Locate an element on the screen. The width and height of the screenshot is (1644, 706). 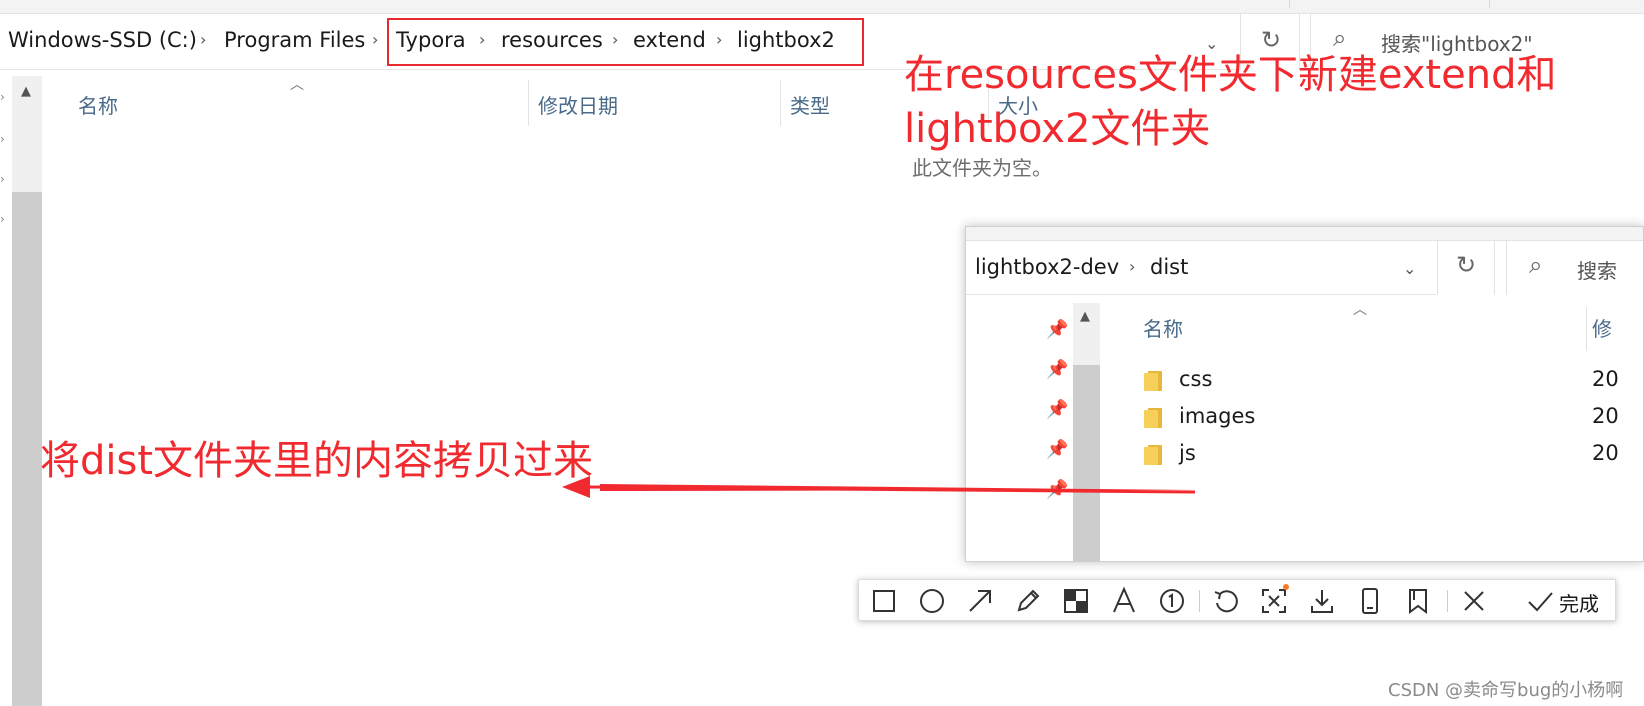
list-item-css: css 20 is located at coordinates (1304, 381).